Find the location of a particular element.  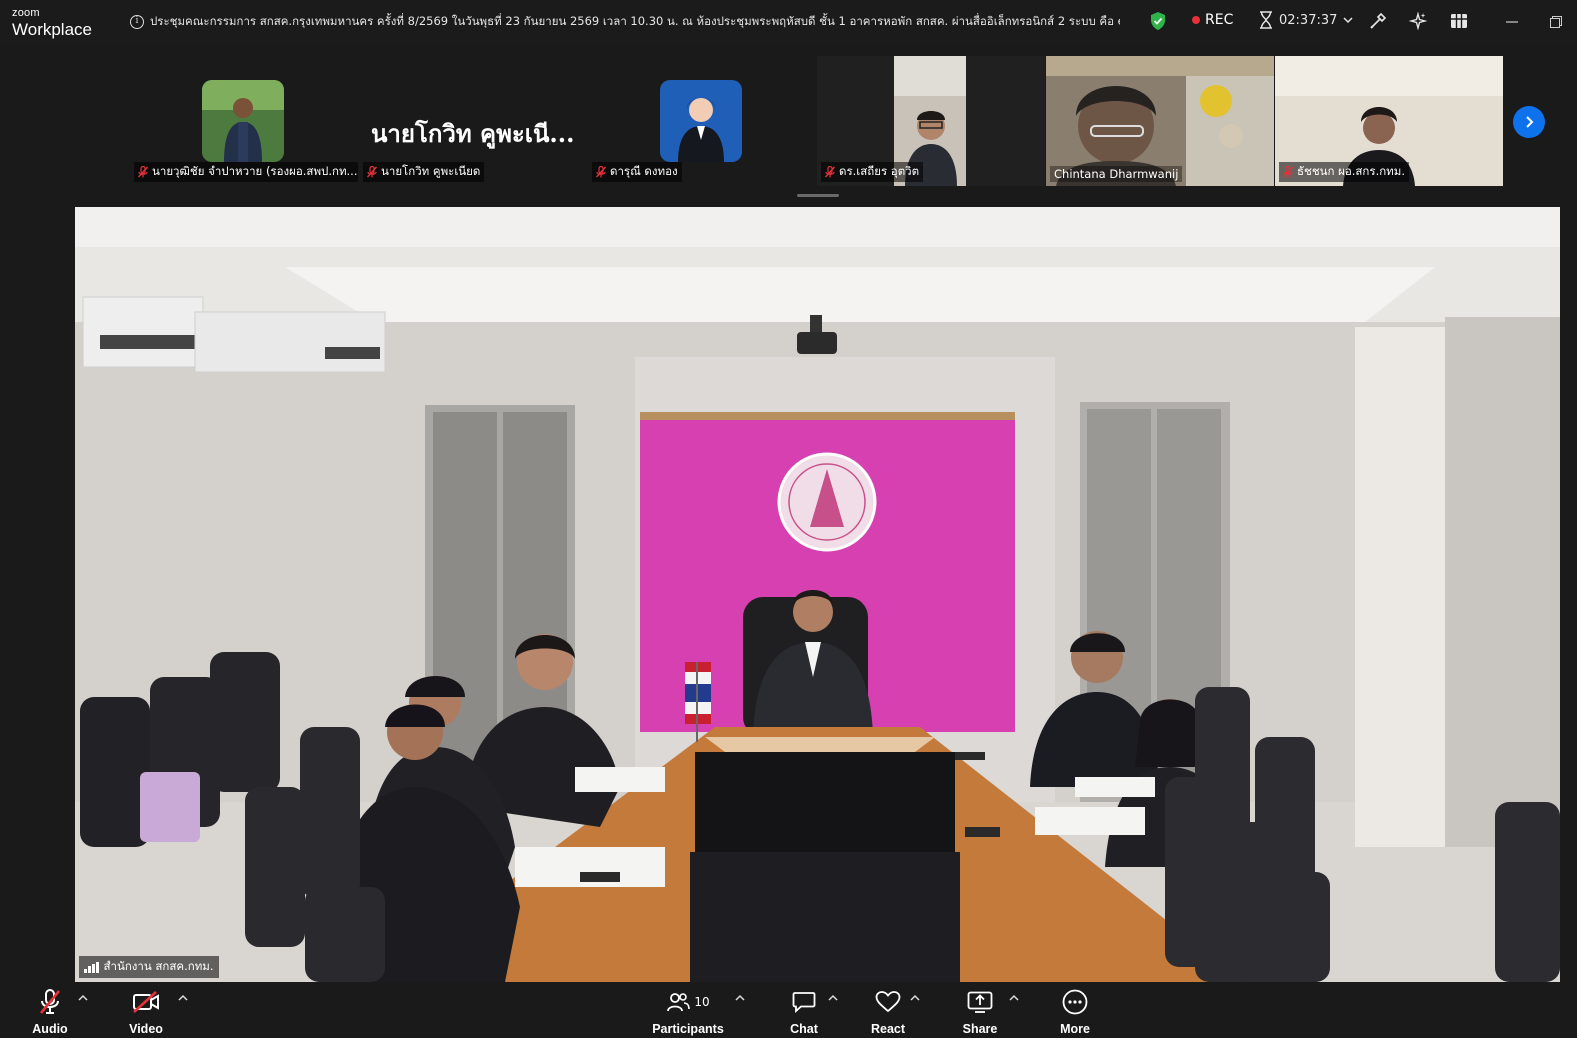

share-button: Share is located at coordinates (980, 1012).